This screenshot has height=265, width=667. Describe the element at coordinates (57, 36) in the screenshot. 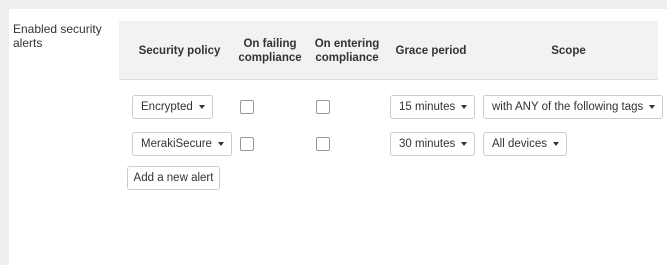

I see `section-label: Enabled security alerts` at that location.